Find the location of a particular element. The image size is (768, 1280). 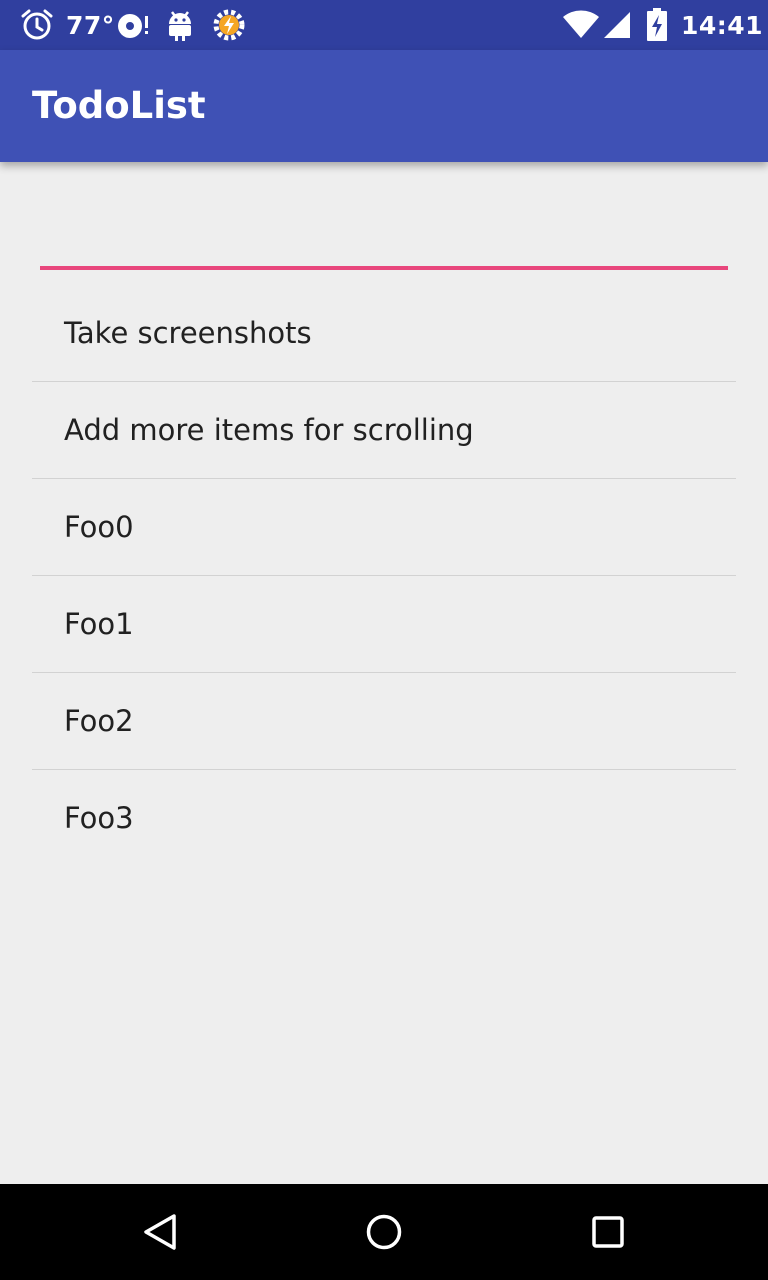

recents-button is located at coordinates (608, 1232).